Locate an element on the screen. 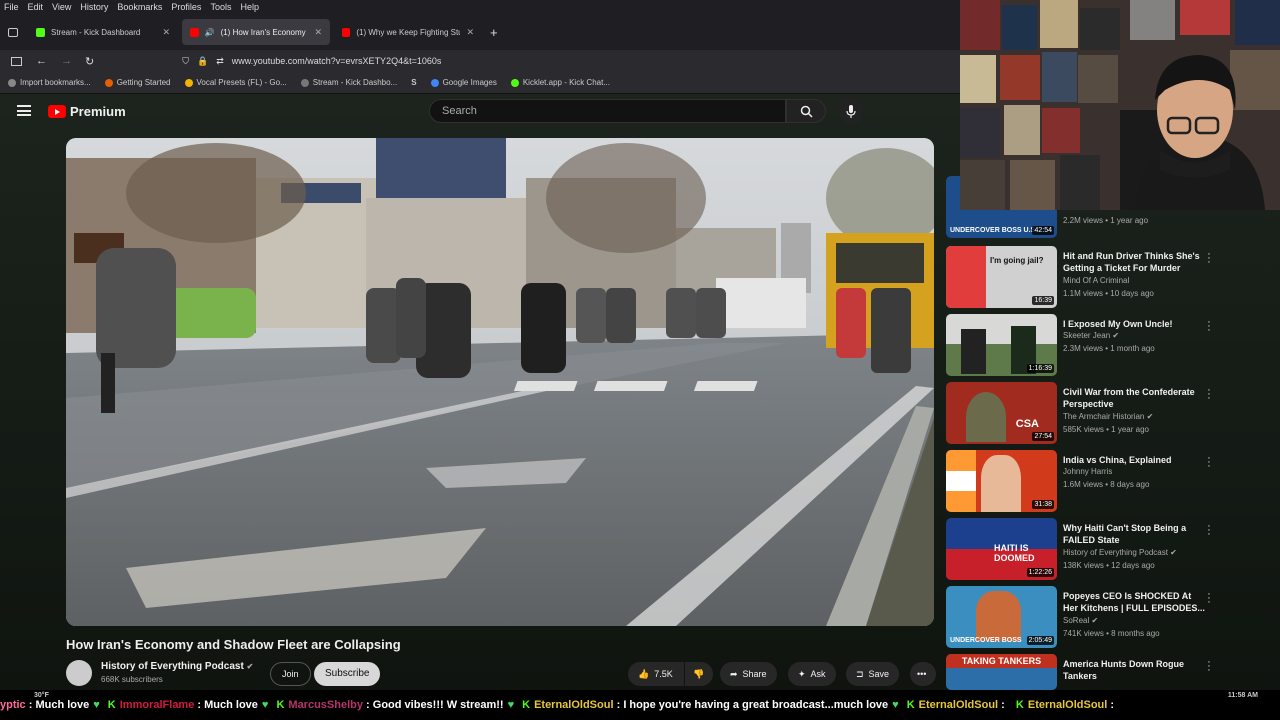 The height and width of the screenshot is (720, 1280). bookmark-s: S is located at coordinates (413, 82).